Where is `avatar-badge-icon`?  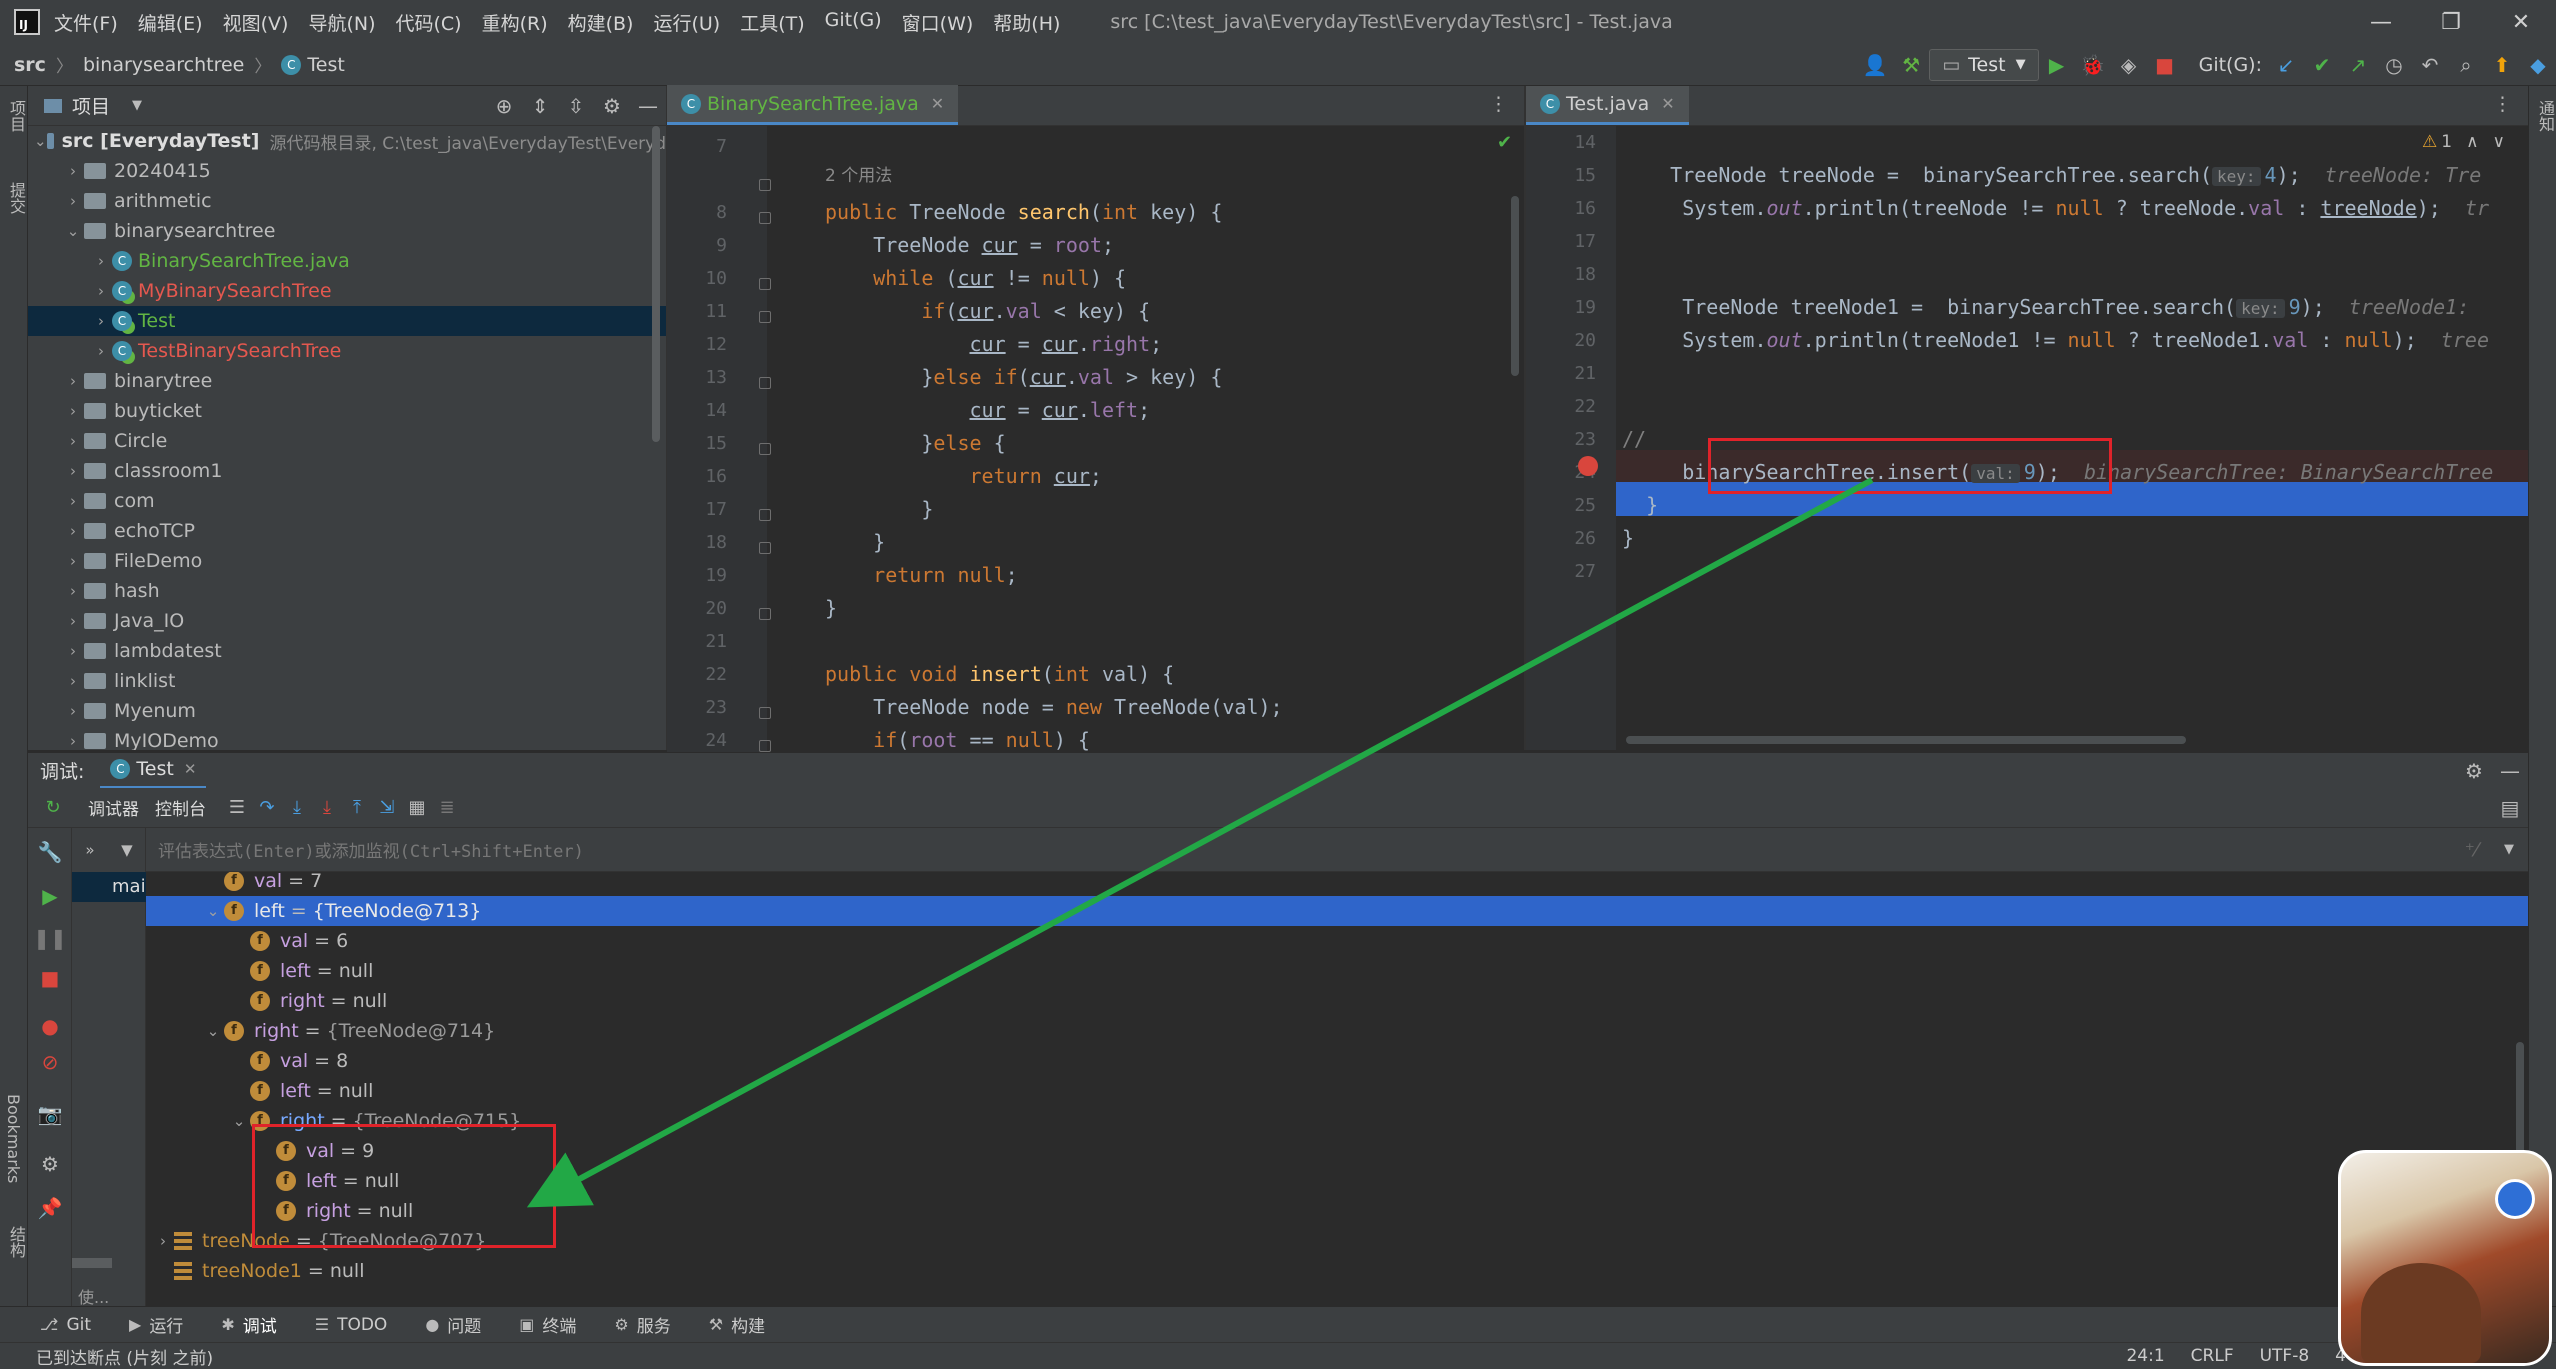
avatar-badge-icon is located at coordinates (2515, 1199).